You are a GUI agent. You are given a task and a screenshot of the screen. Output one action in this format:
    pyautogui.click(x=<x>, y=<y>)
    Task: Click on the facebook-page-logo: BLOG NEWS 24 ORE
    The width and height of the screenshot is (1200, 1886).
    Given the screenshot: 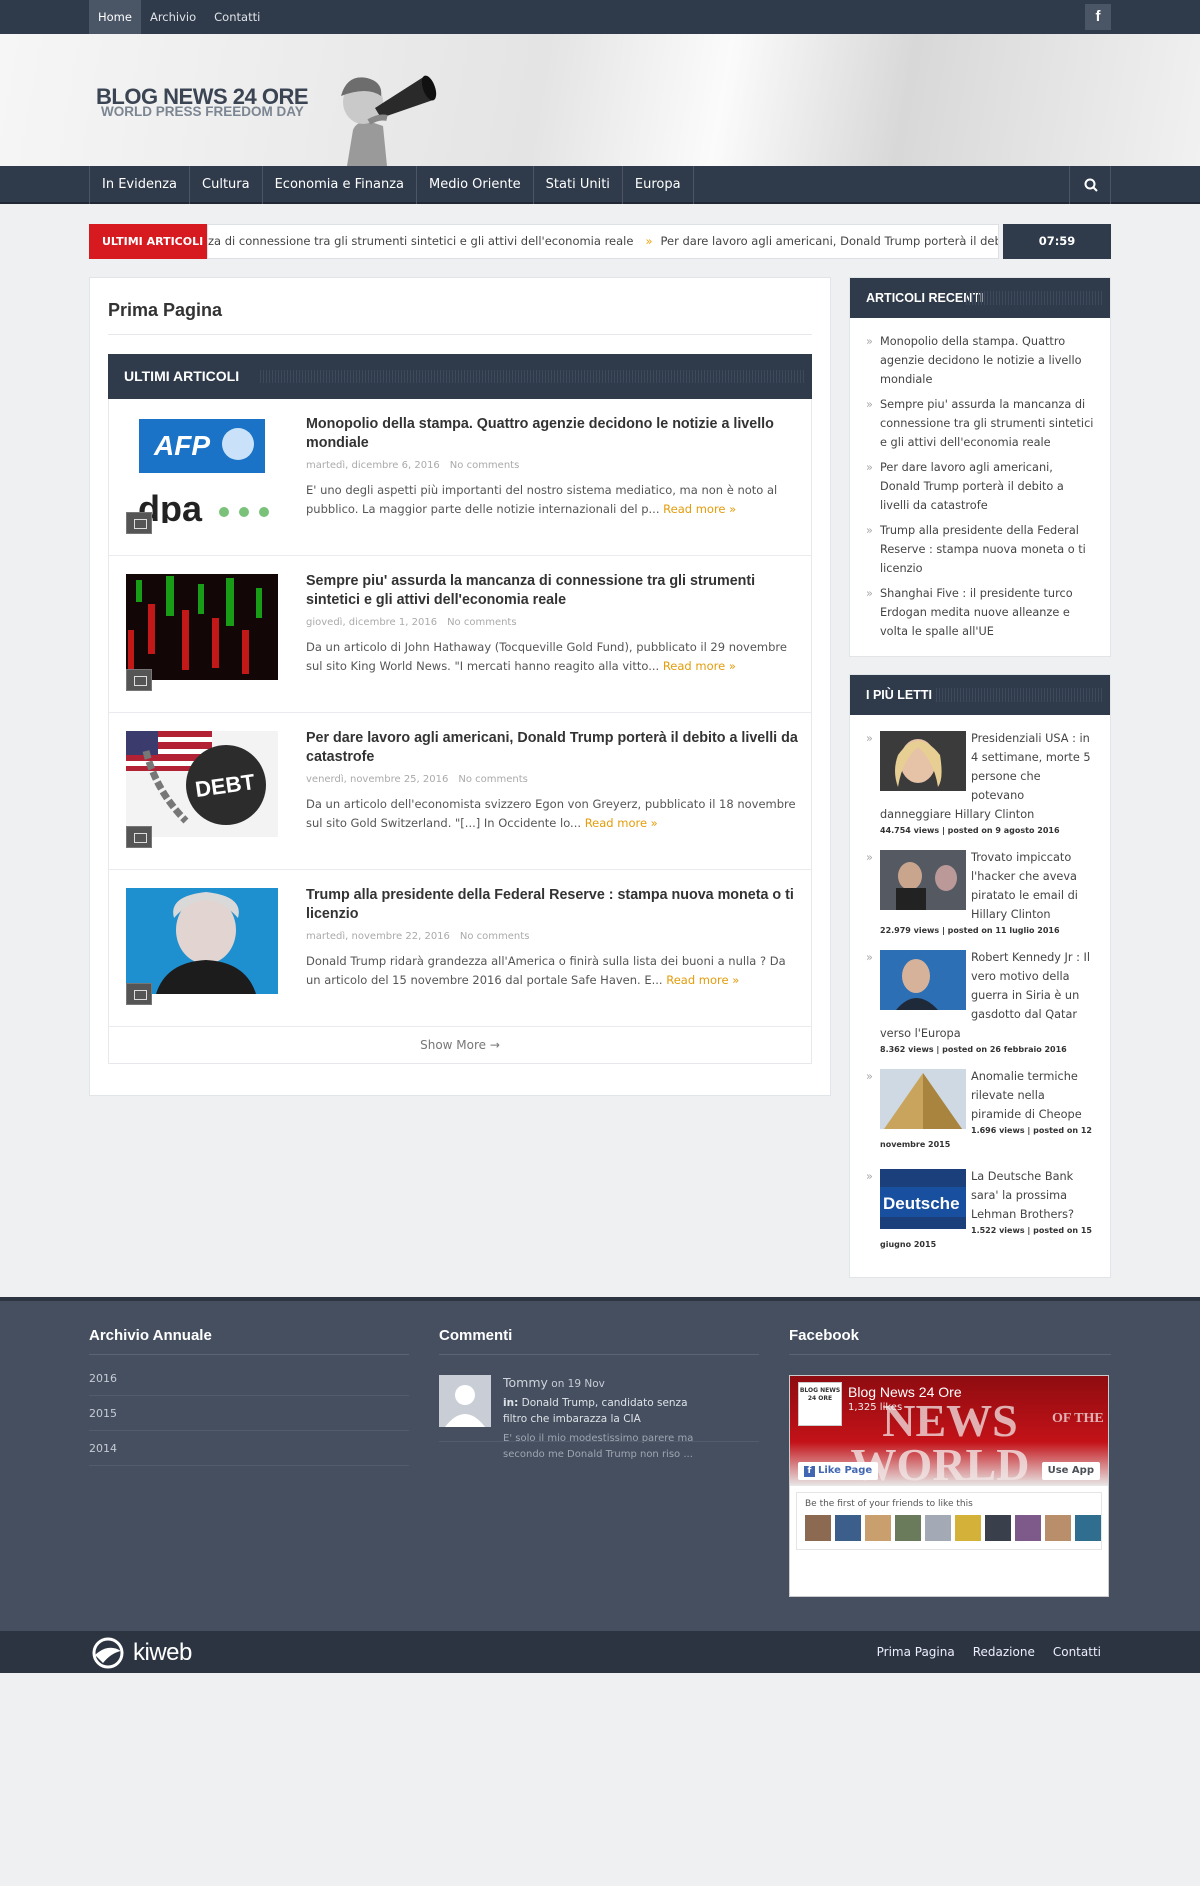 What is the action you would take?
    pyautogui.click(x=820, y=1404)
    